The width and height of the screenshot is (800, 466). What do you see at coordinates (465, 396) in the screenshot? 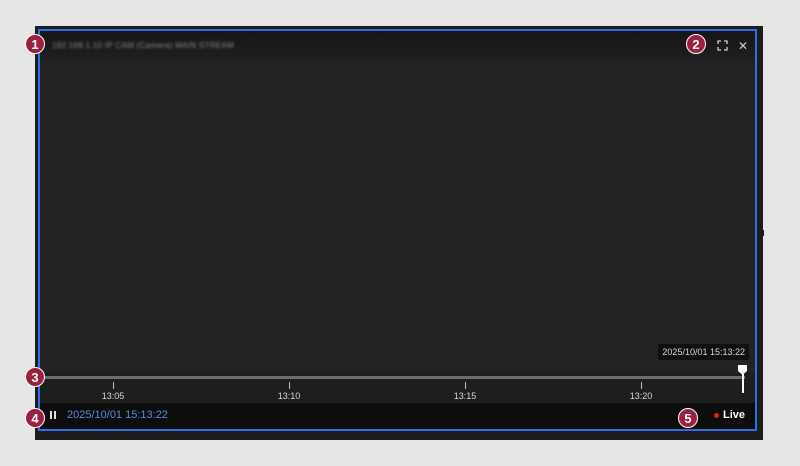
I see `timeline-tick-label: 13:15` at bounding box center [465, 396].